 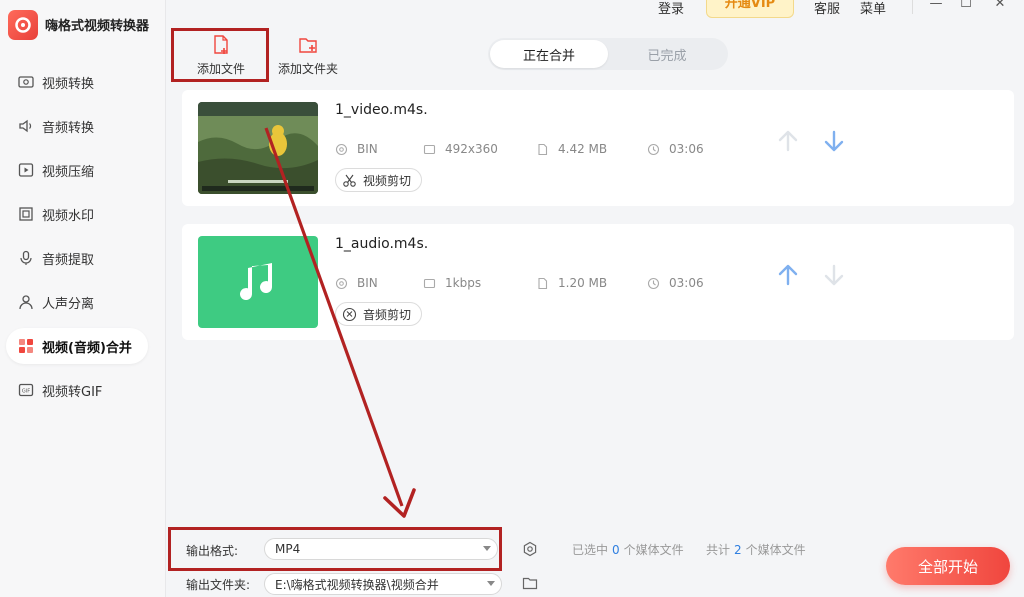 I want to click on open-folder-button, so click(x=530, y=583).